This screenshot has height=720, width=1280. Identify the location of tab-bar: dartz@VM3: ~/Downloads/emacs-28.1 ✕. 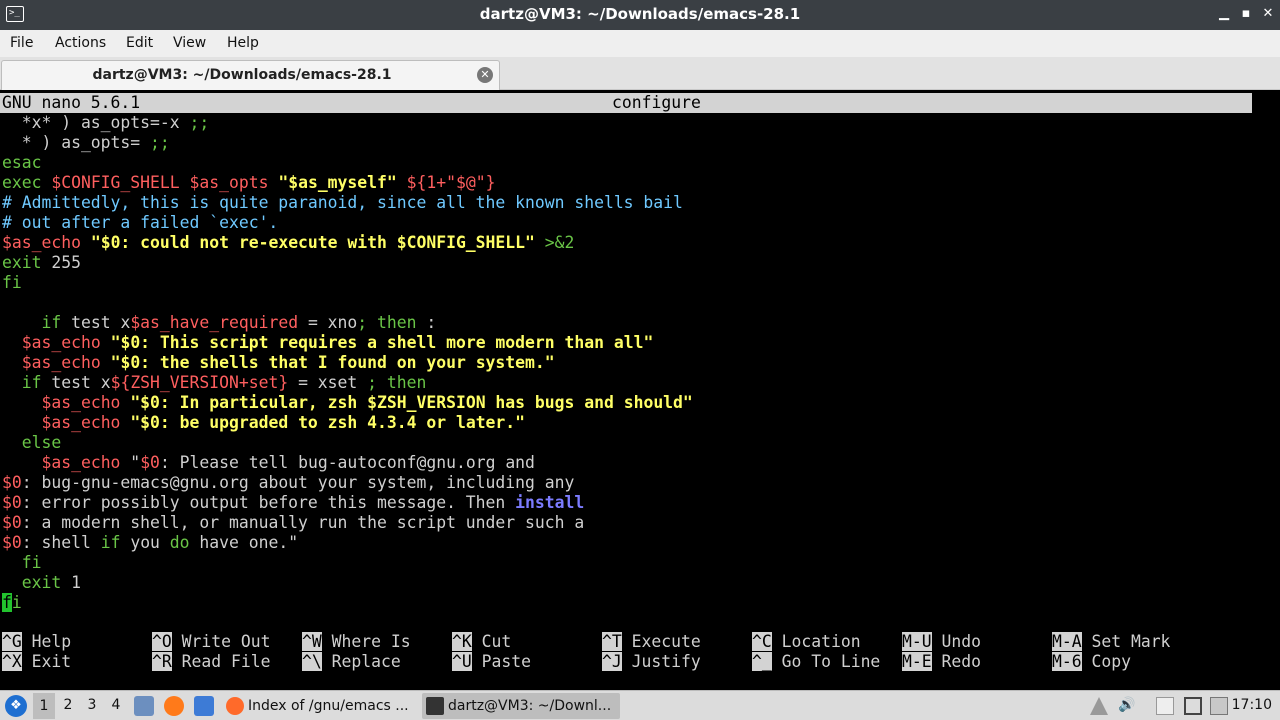
(640, 73).